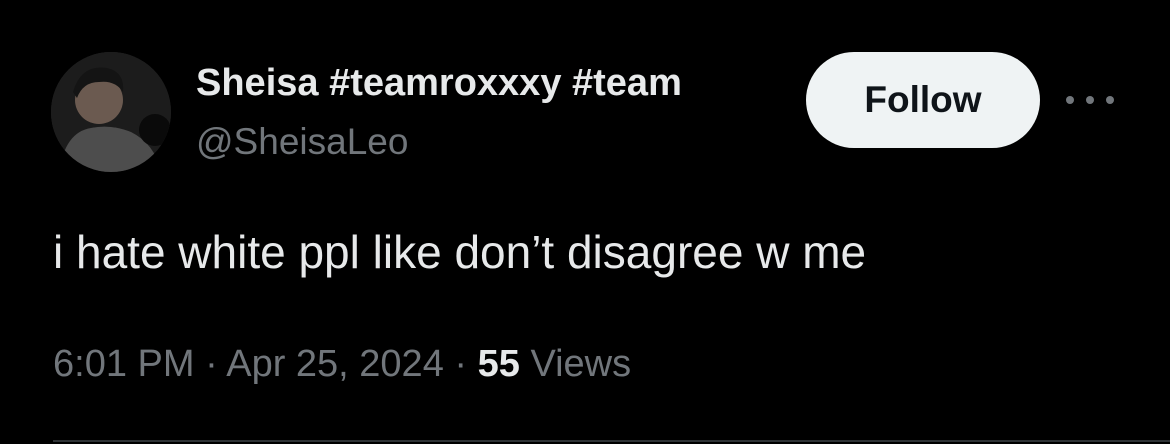  I want to click on more-options-icon, so click(1090, 100).